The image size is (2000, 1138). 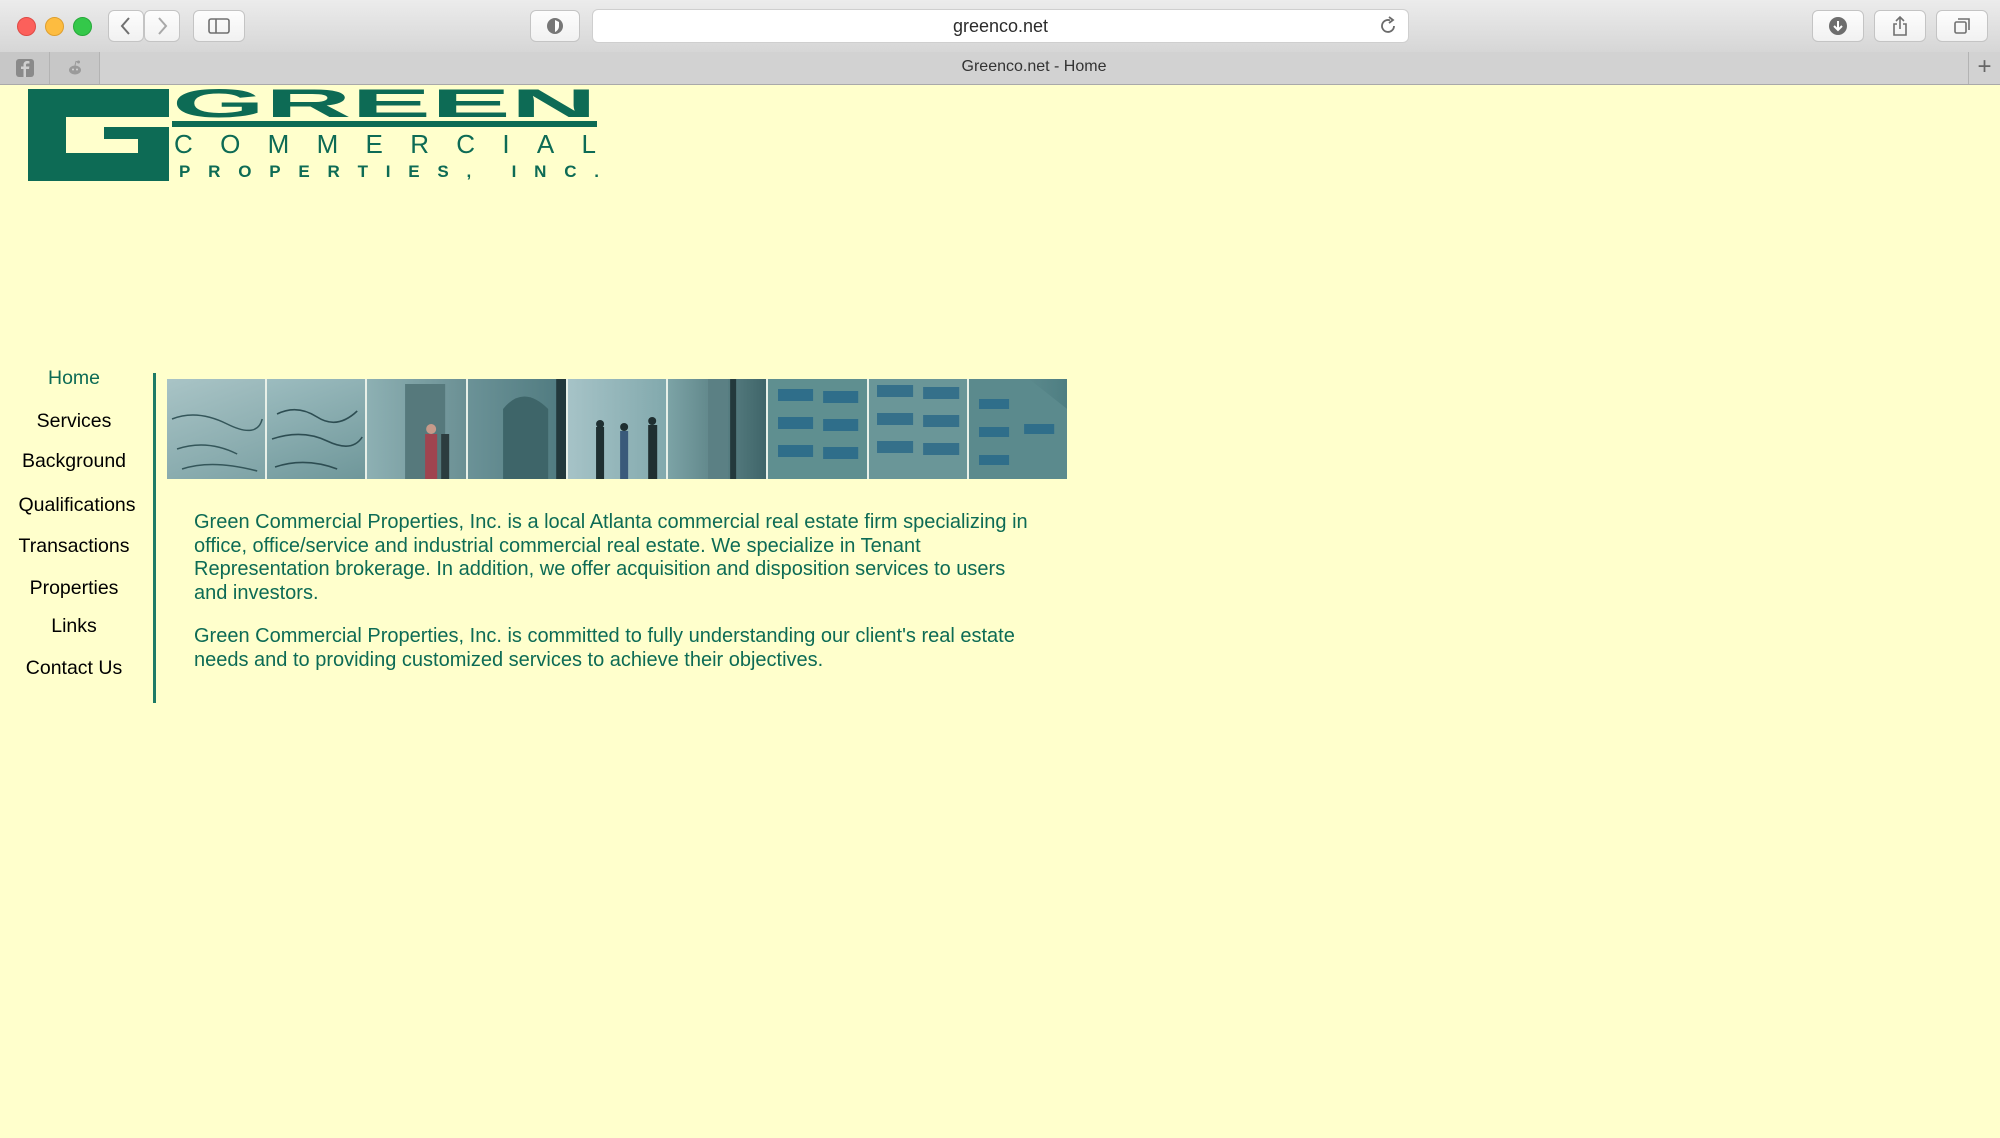 I want to click on banner-panel-window, so click(x=516, y=429).